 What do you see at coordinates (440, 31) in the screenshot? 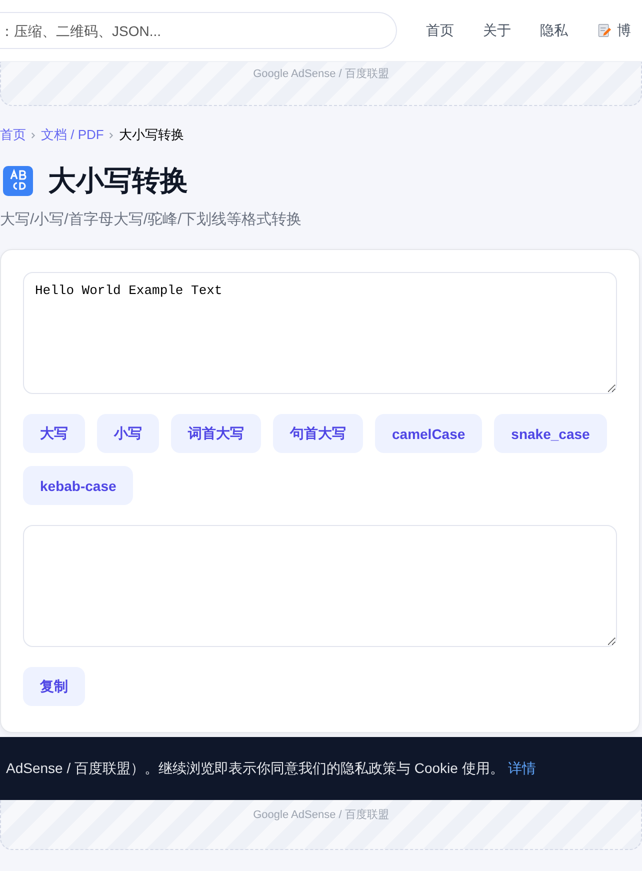
I see `nav-link: 首页` at bounding box center [440, 31].